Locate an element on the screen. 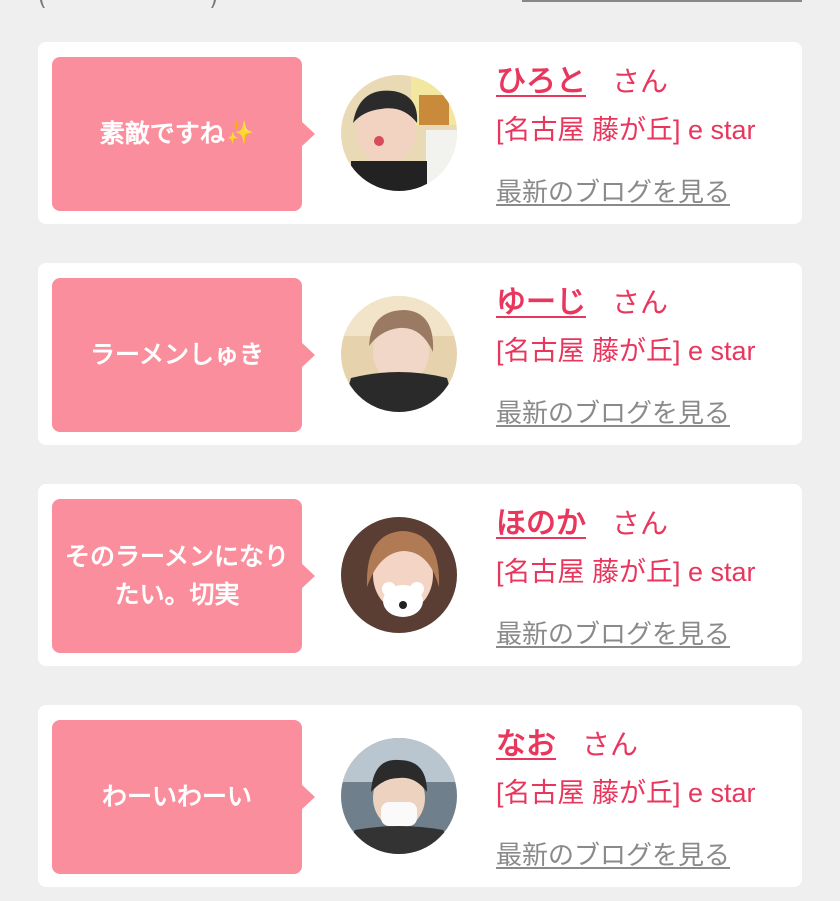 Image resolution: width=840 pixels, height=901 pixels. comment-bubble: わーいわーい is located at coordinates (183, 797).